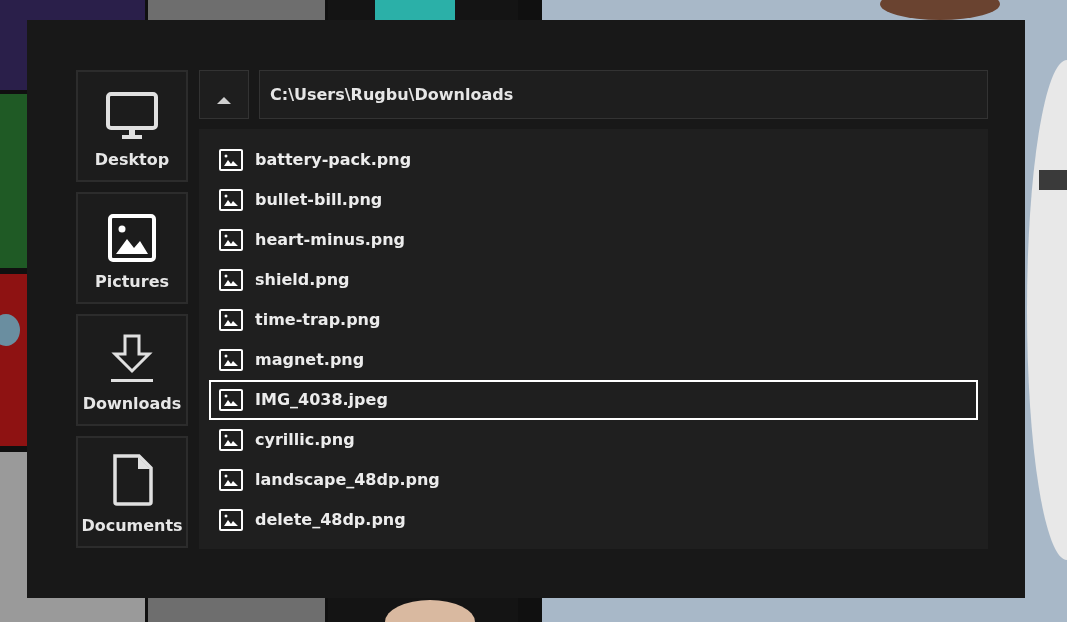 Image resolution: width=1067 pixels, height=622 pixels. What do you see at coordinates (593, 280) in the screenshot?
I see `file-row: shield.png` at bounding box center [593, 280].